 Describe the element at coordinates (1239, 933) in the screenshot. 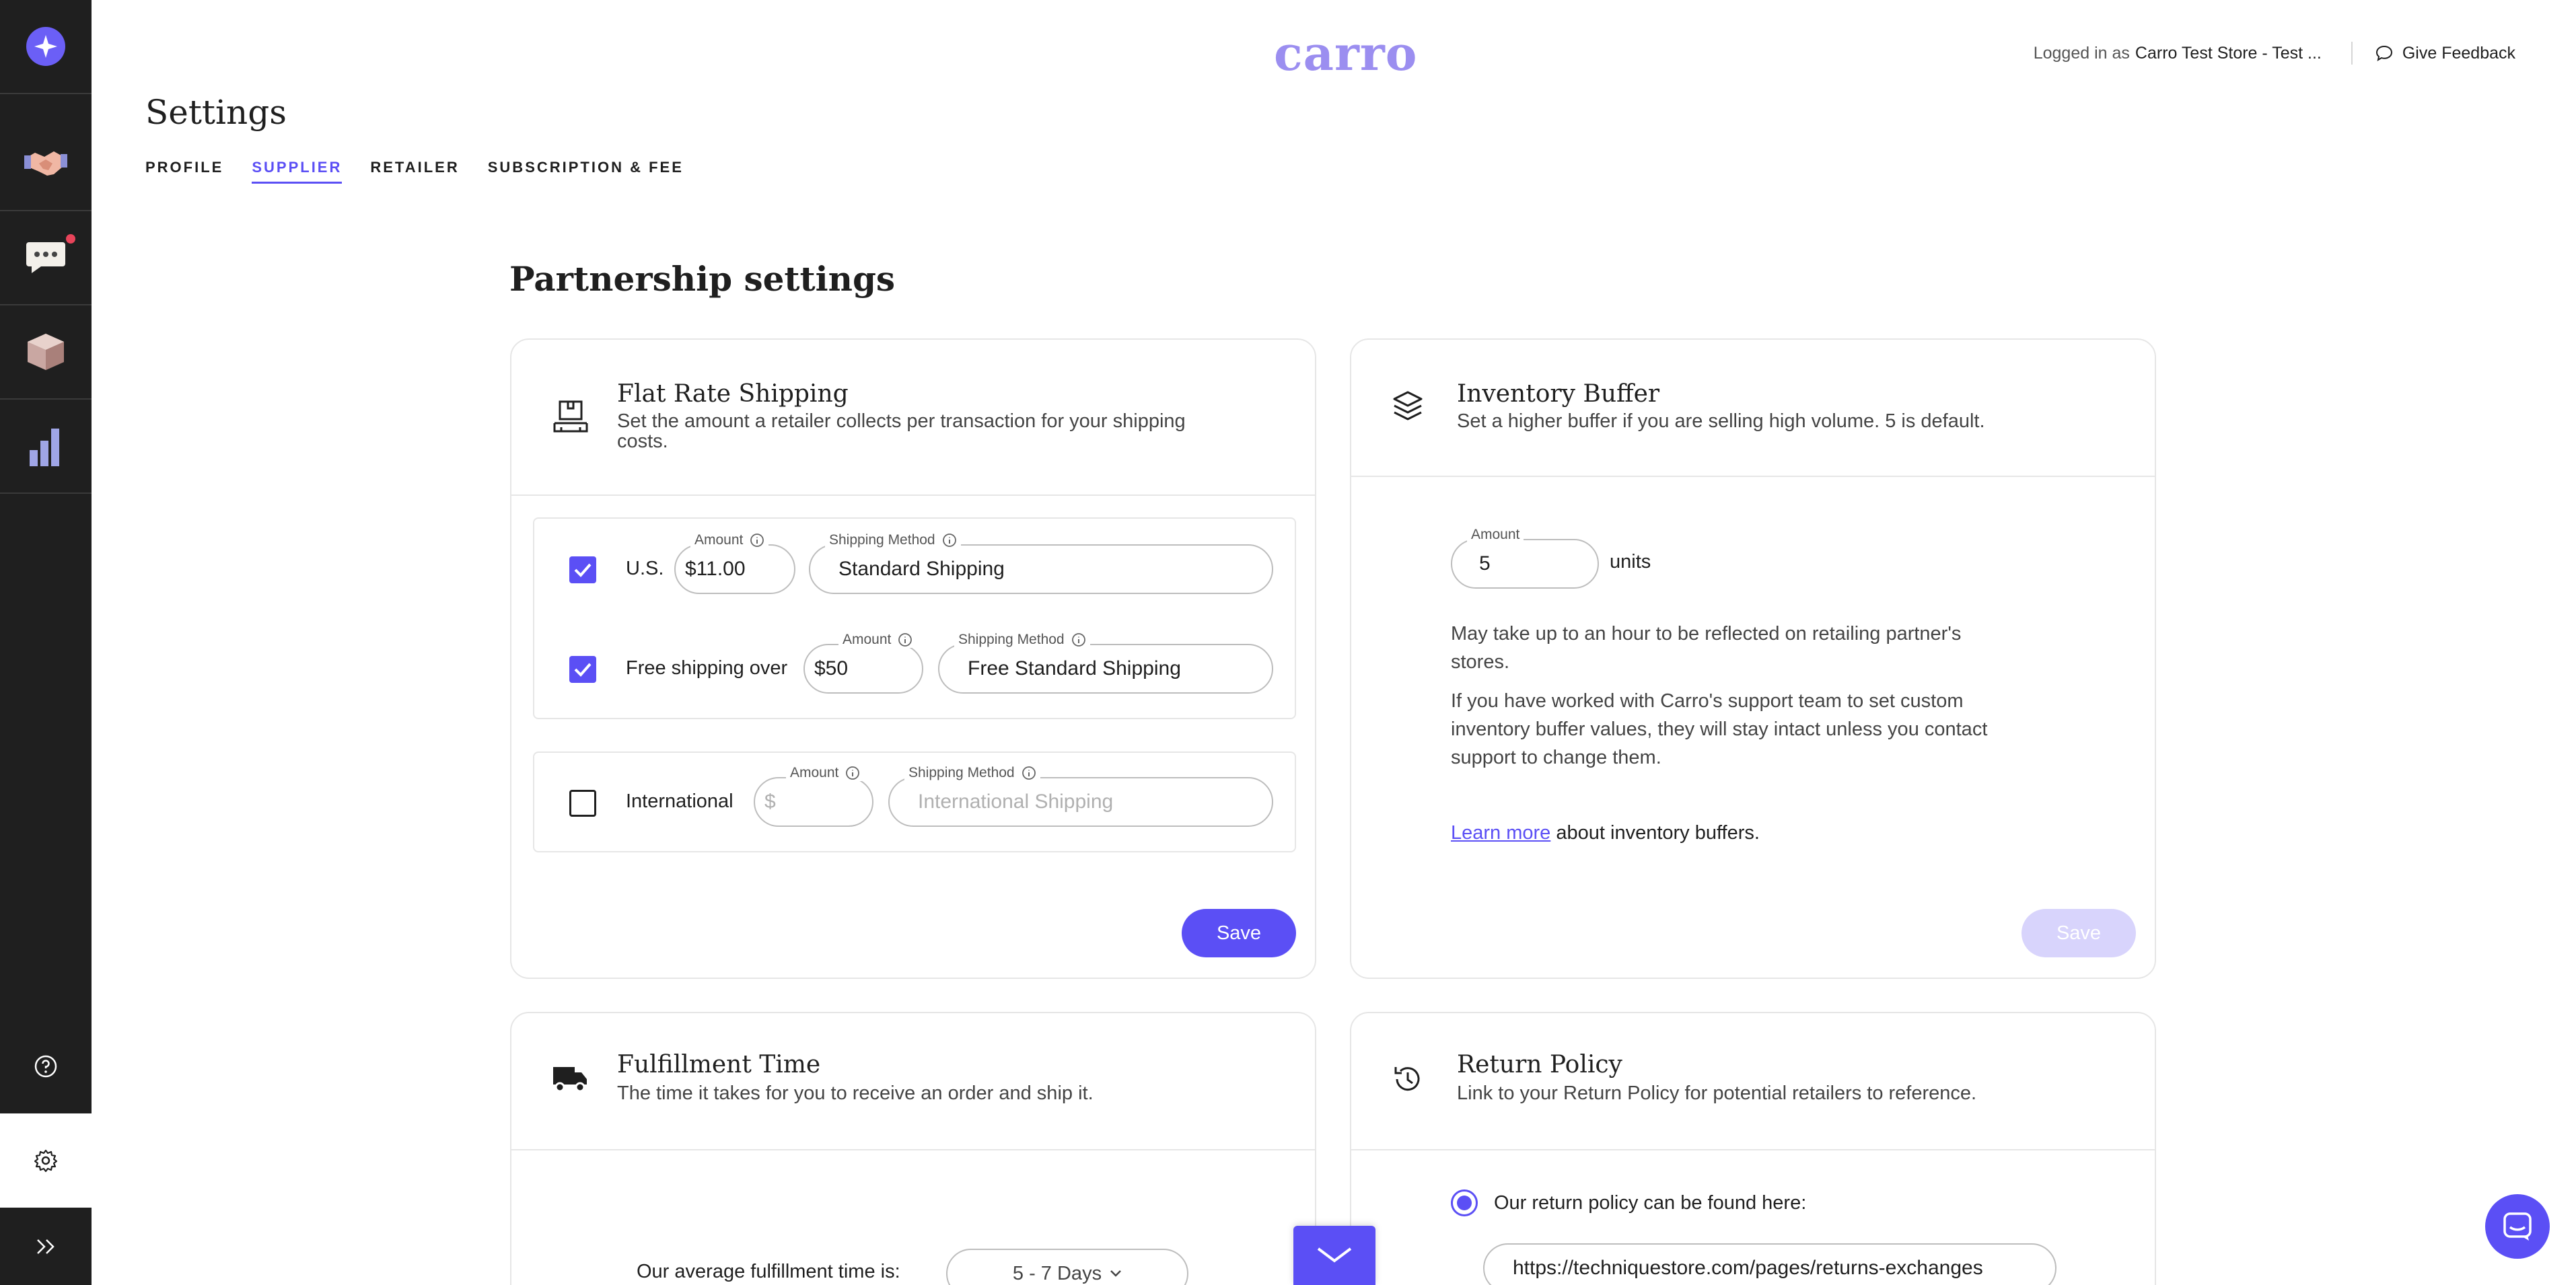

I see `flat-rate-save-button: Save` at that location.